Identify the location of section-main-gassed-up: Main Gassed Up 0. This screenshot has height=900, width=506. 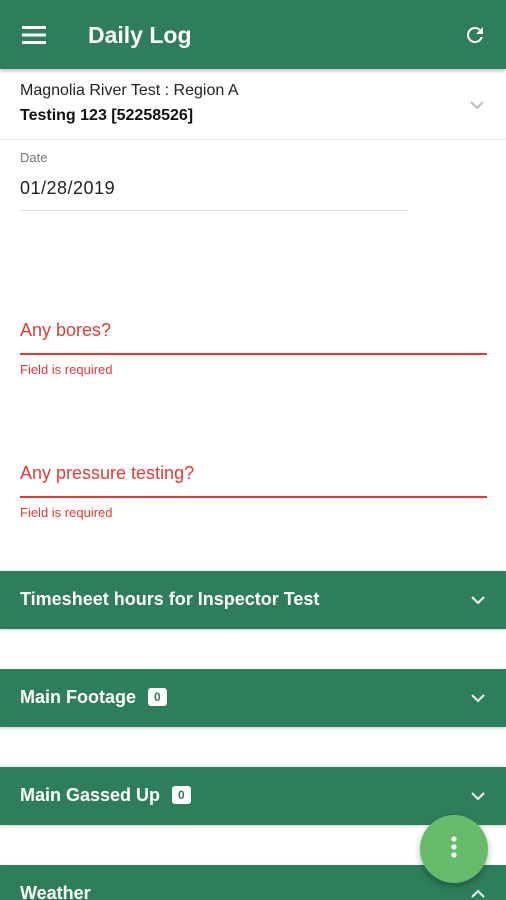
(253, 796).